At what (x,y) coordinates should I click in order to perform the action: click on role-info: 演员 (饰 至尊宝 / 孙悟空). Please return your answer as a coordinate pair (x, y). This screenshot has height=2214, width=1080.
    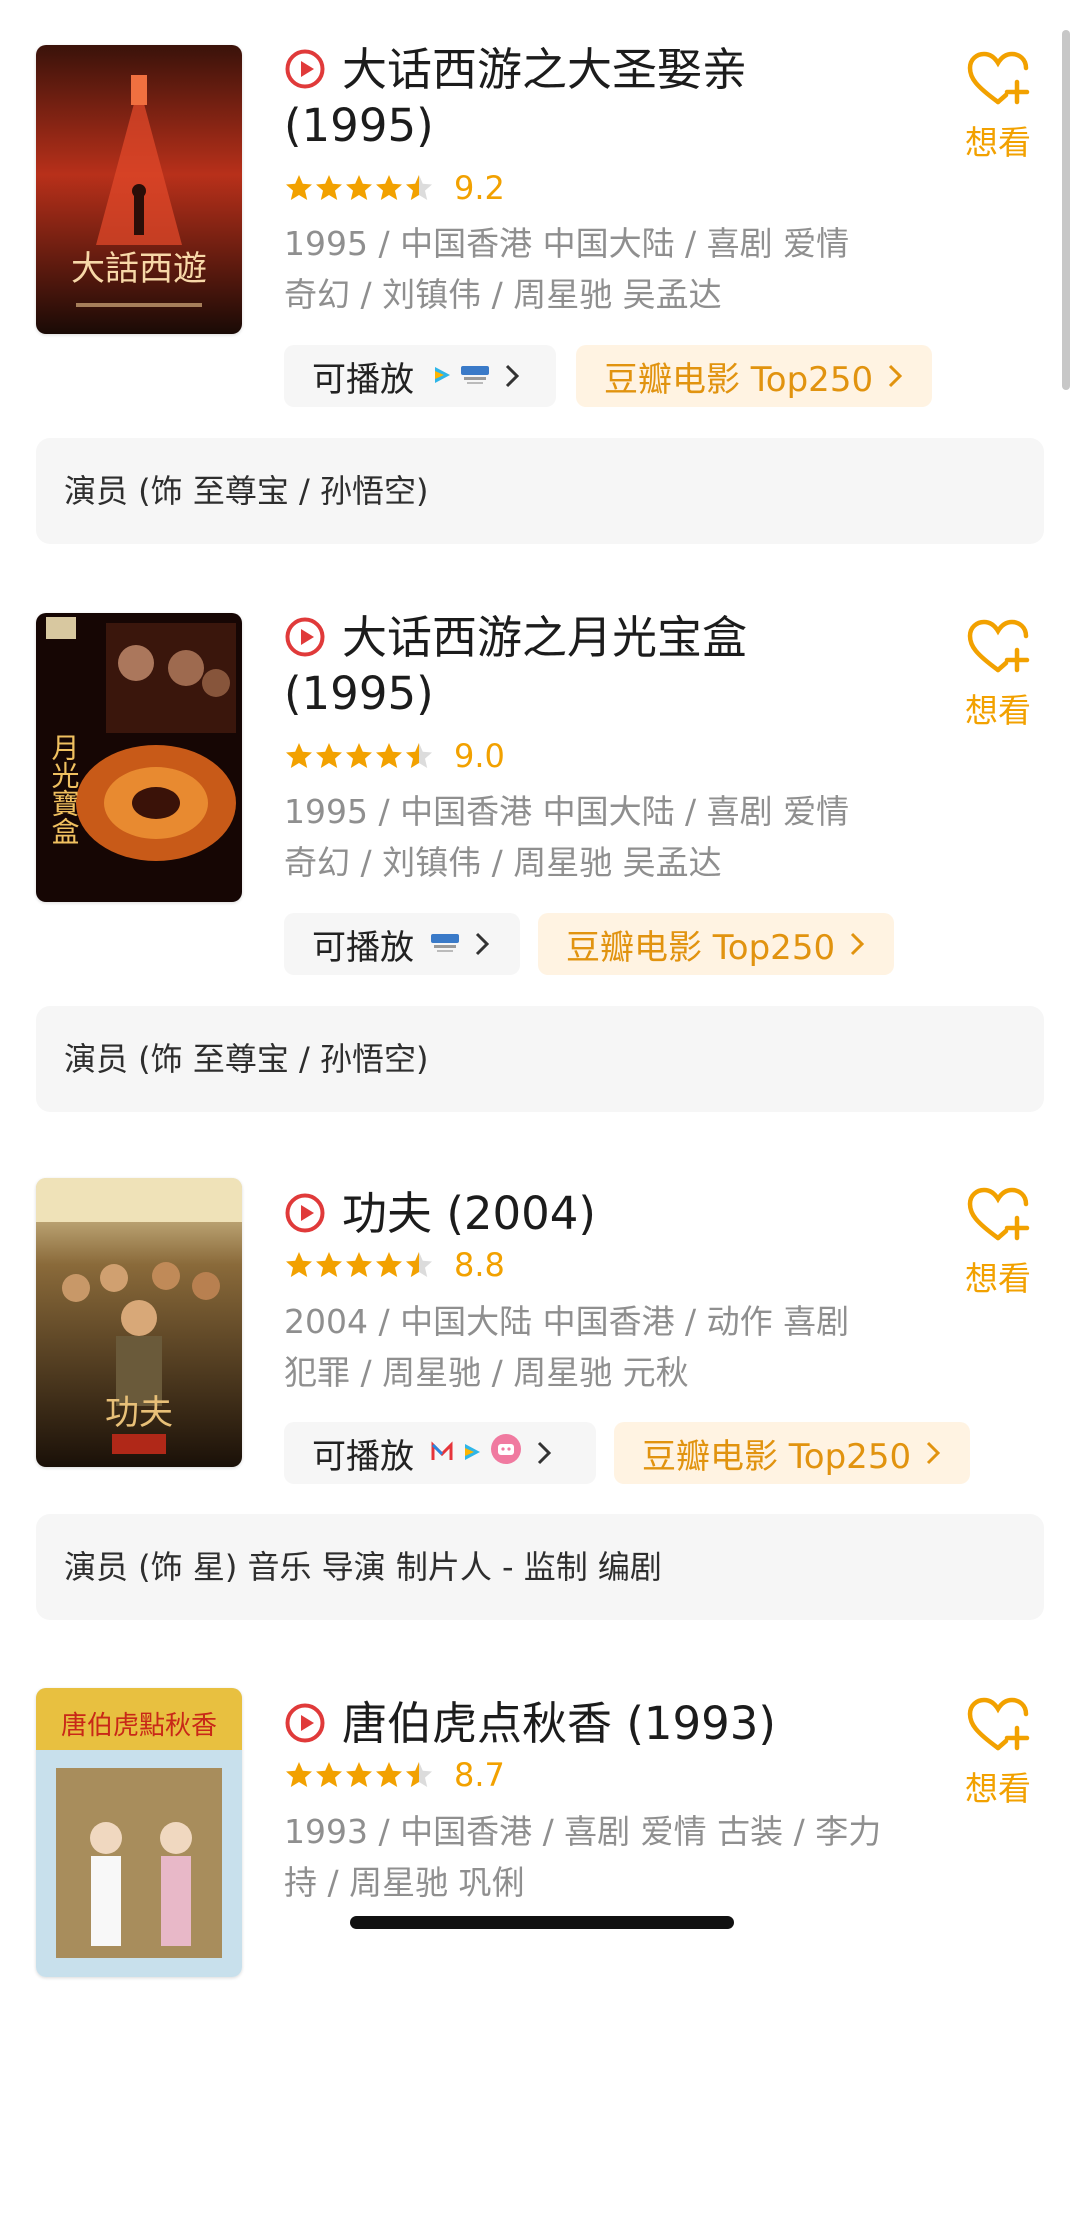
    Looking at the image, I should click on (540, 1059).